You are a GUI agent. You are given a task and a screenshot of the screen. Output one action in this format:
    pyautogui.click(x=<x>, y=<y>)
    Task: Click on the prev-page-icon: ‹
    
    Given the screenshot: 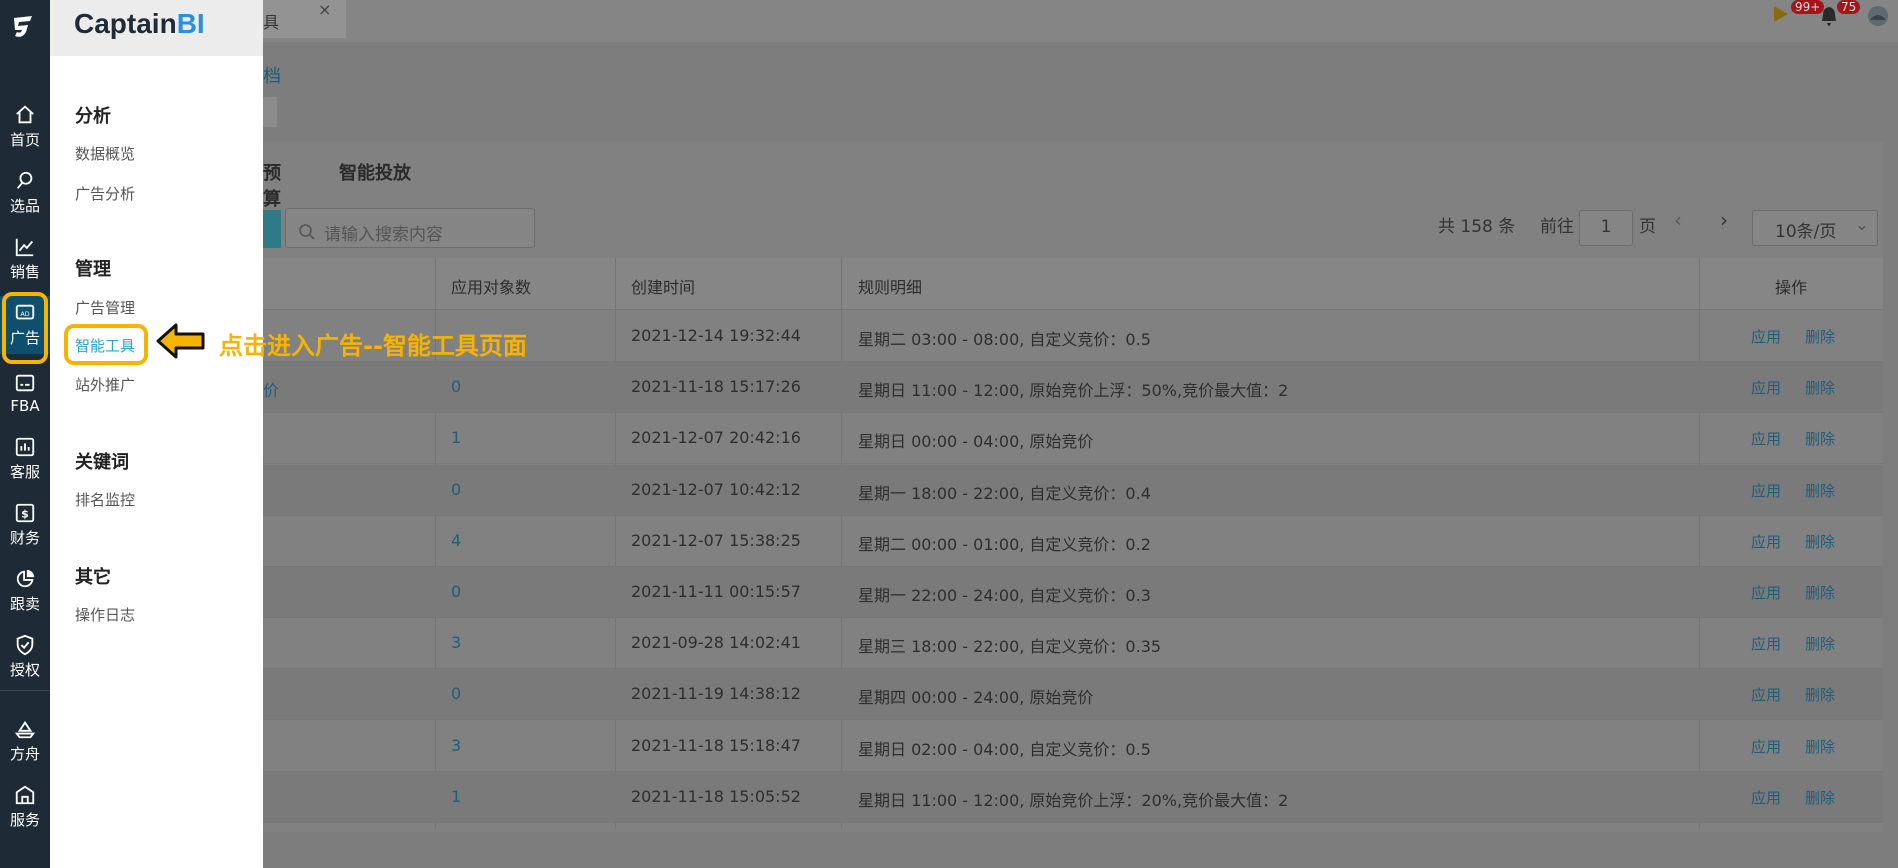 What is the action you would take?
    pyautogui.click(x=1678, y=220)
    